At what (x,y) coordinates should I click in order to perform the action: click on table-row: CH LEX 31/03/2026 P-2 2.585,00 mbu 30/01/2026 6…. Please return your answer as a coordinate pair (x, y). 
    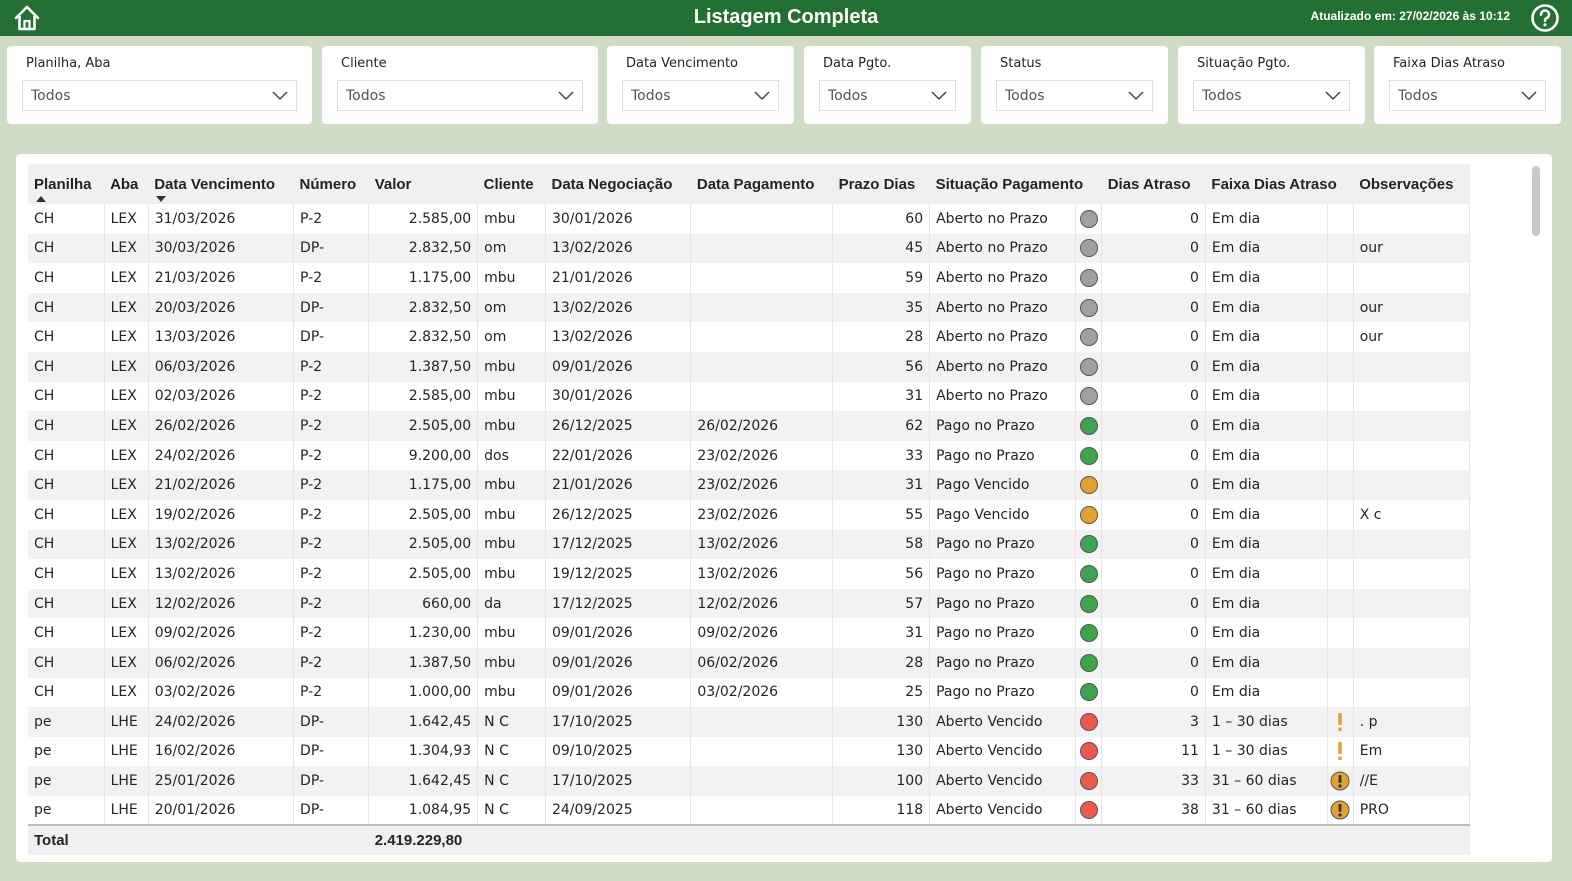
    Looking at the image, I should click on (749, 219).